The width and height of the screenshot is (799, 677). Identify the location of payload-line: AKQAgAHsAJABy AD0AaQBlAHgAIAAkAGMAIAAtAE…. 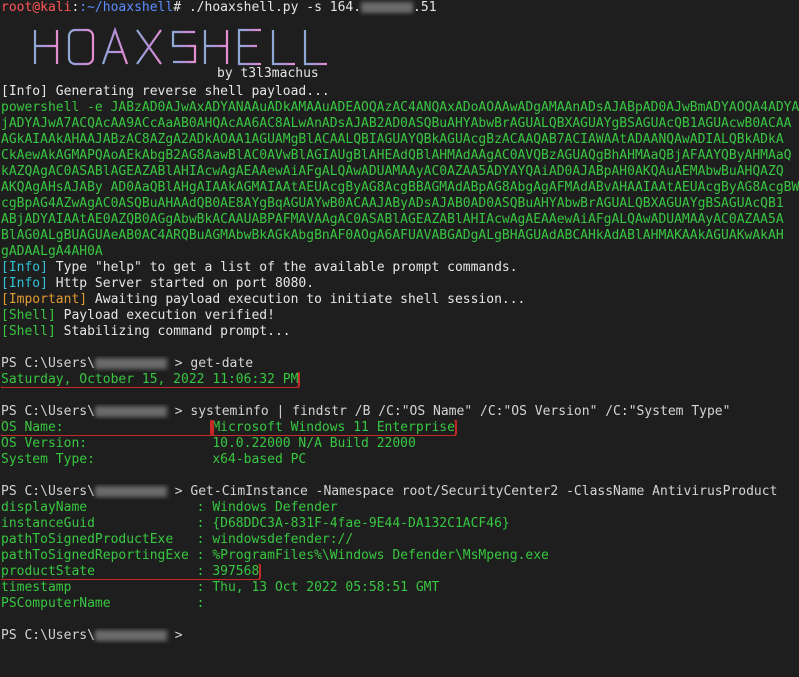
(400, 187).